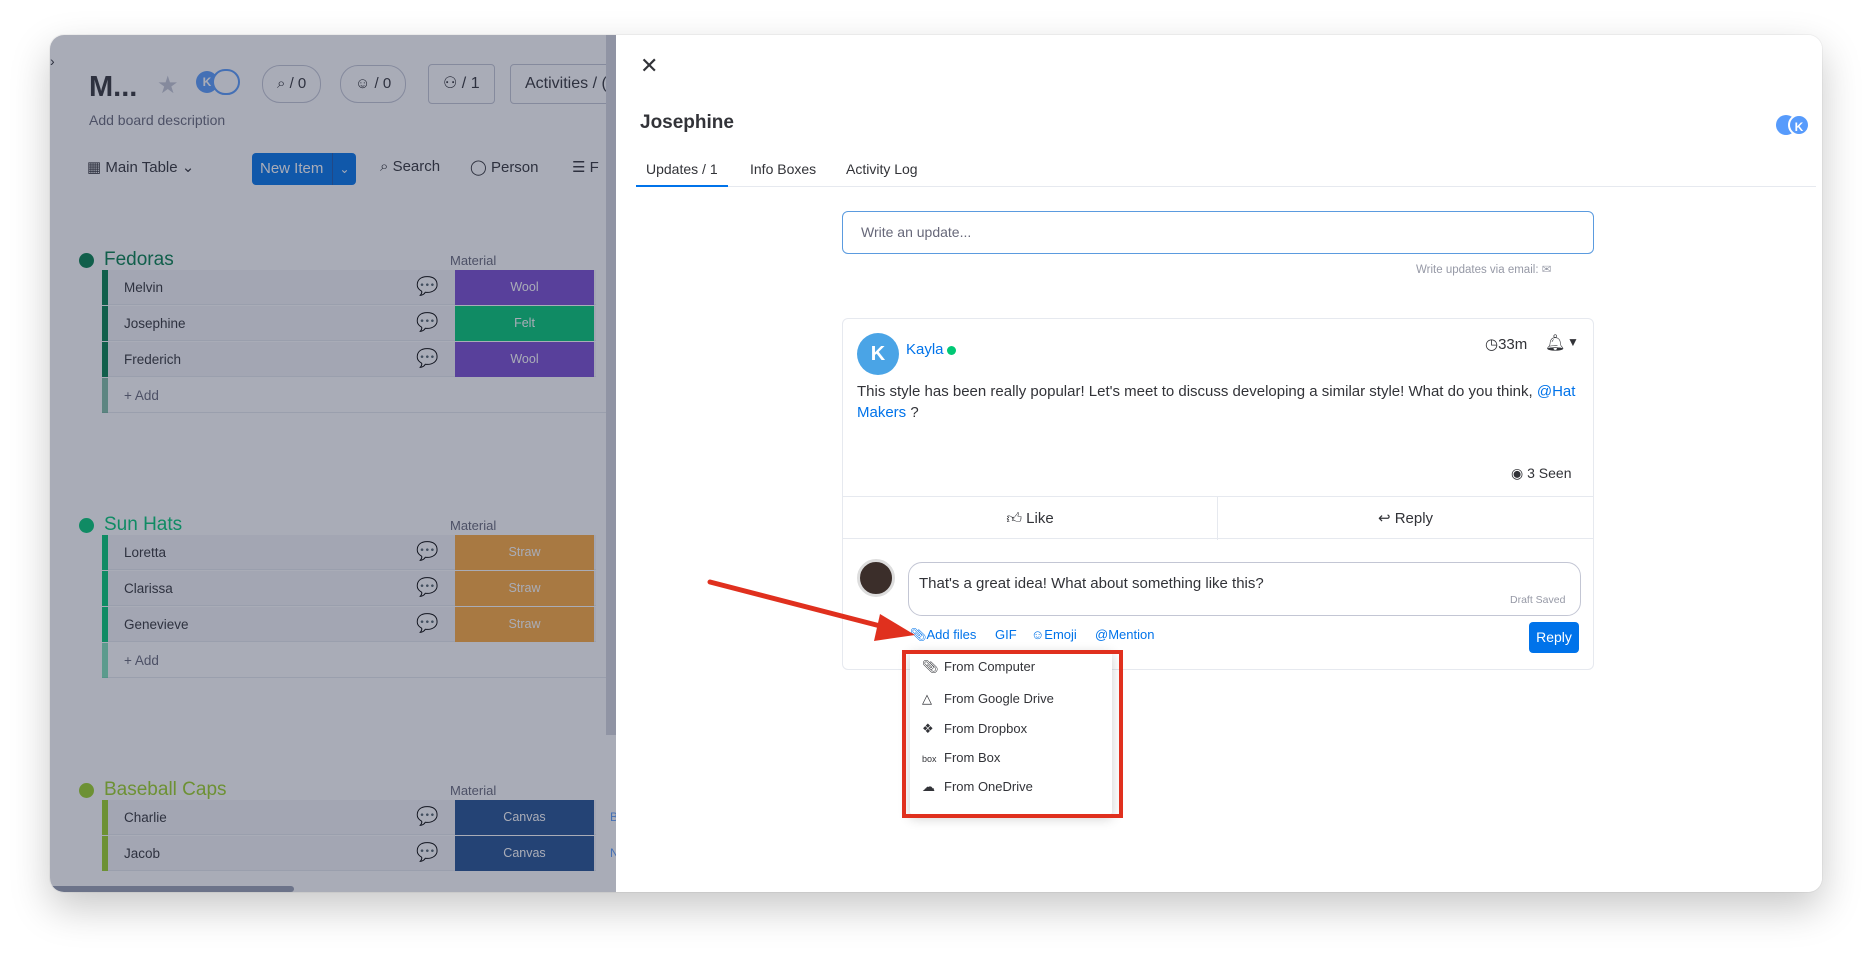 The image size is (1872, 958). I want to click on annotation-highlight-box, so click(1012, 734).